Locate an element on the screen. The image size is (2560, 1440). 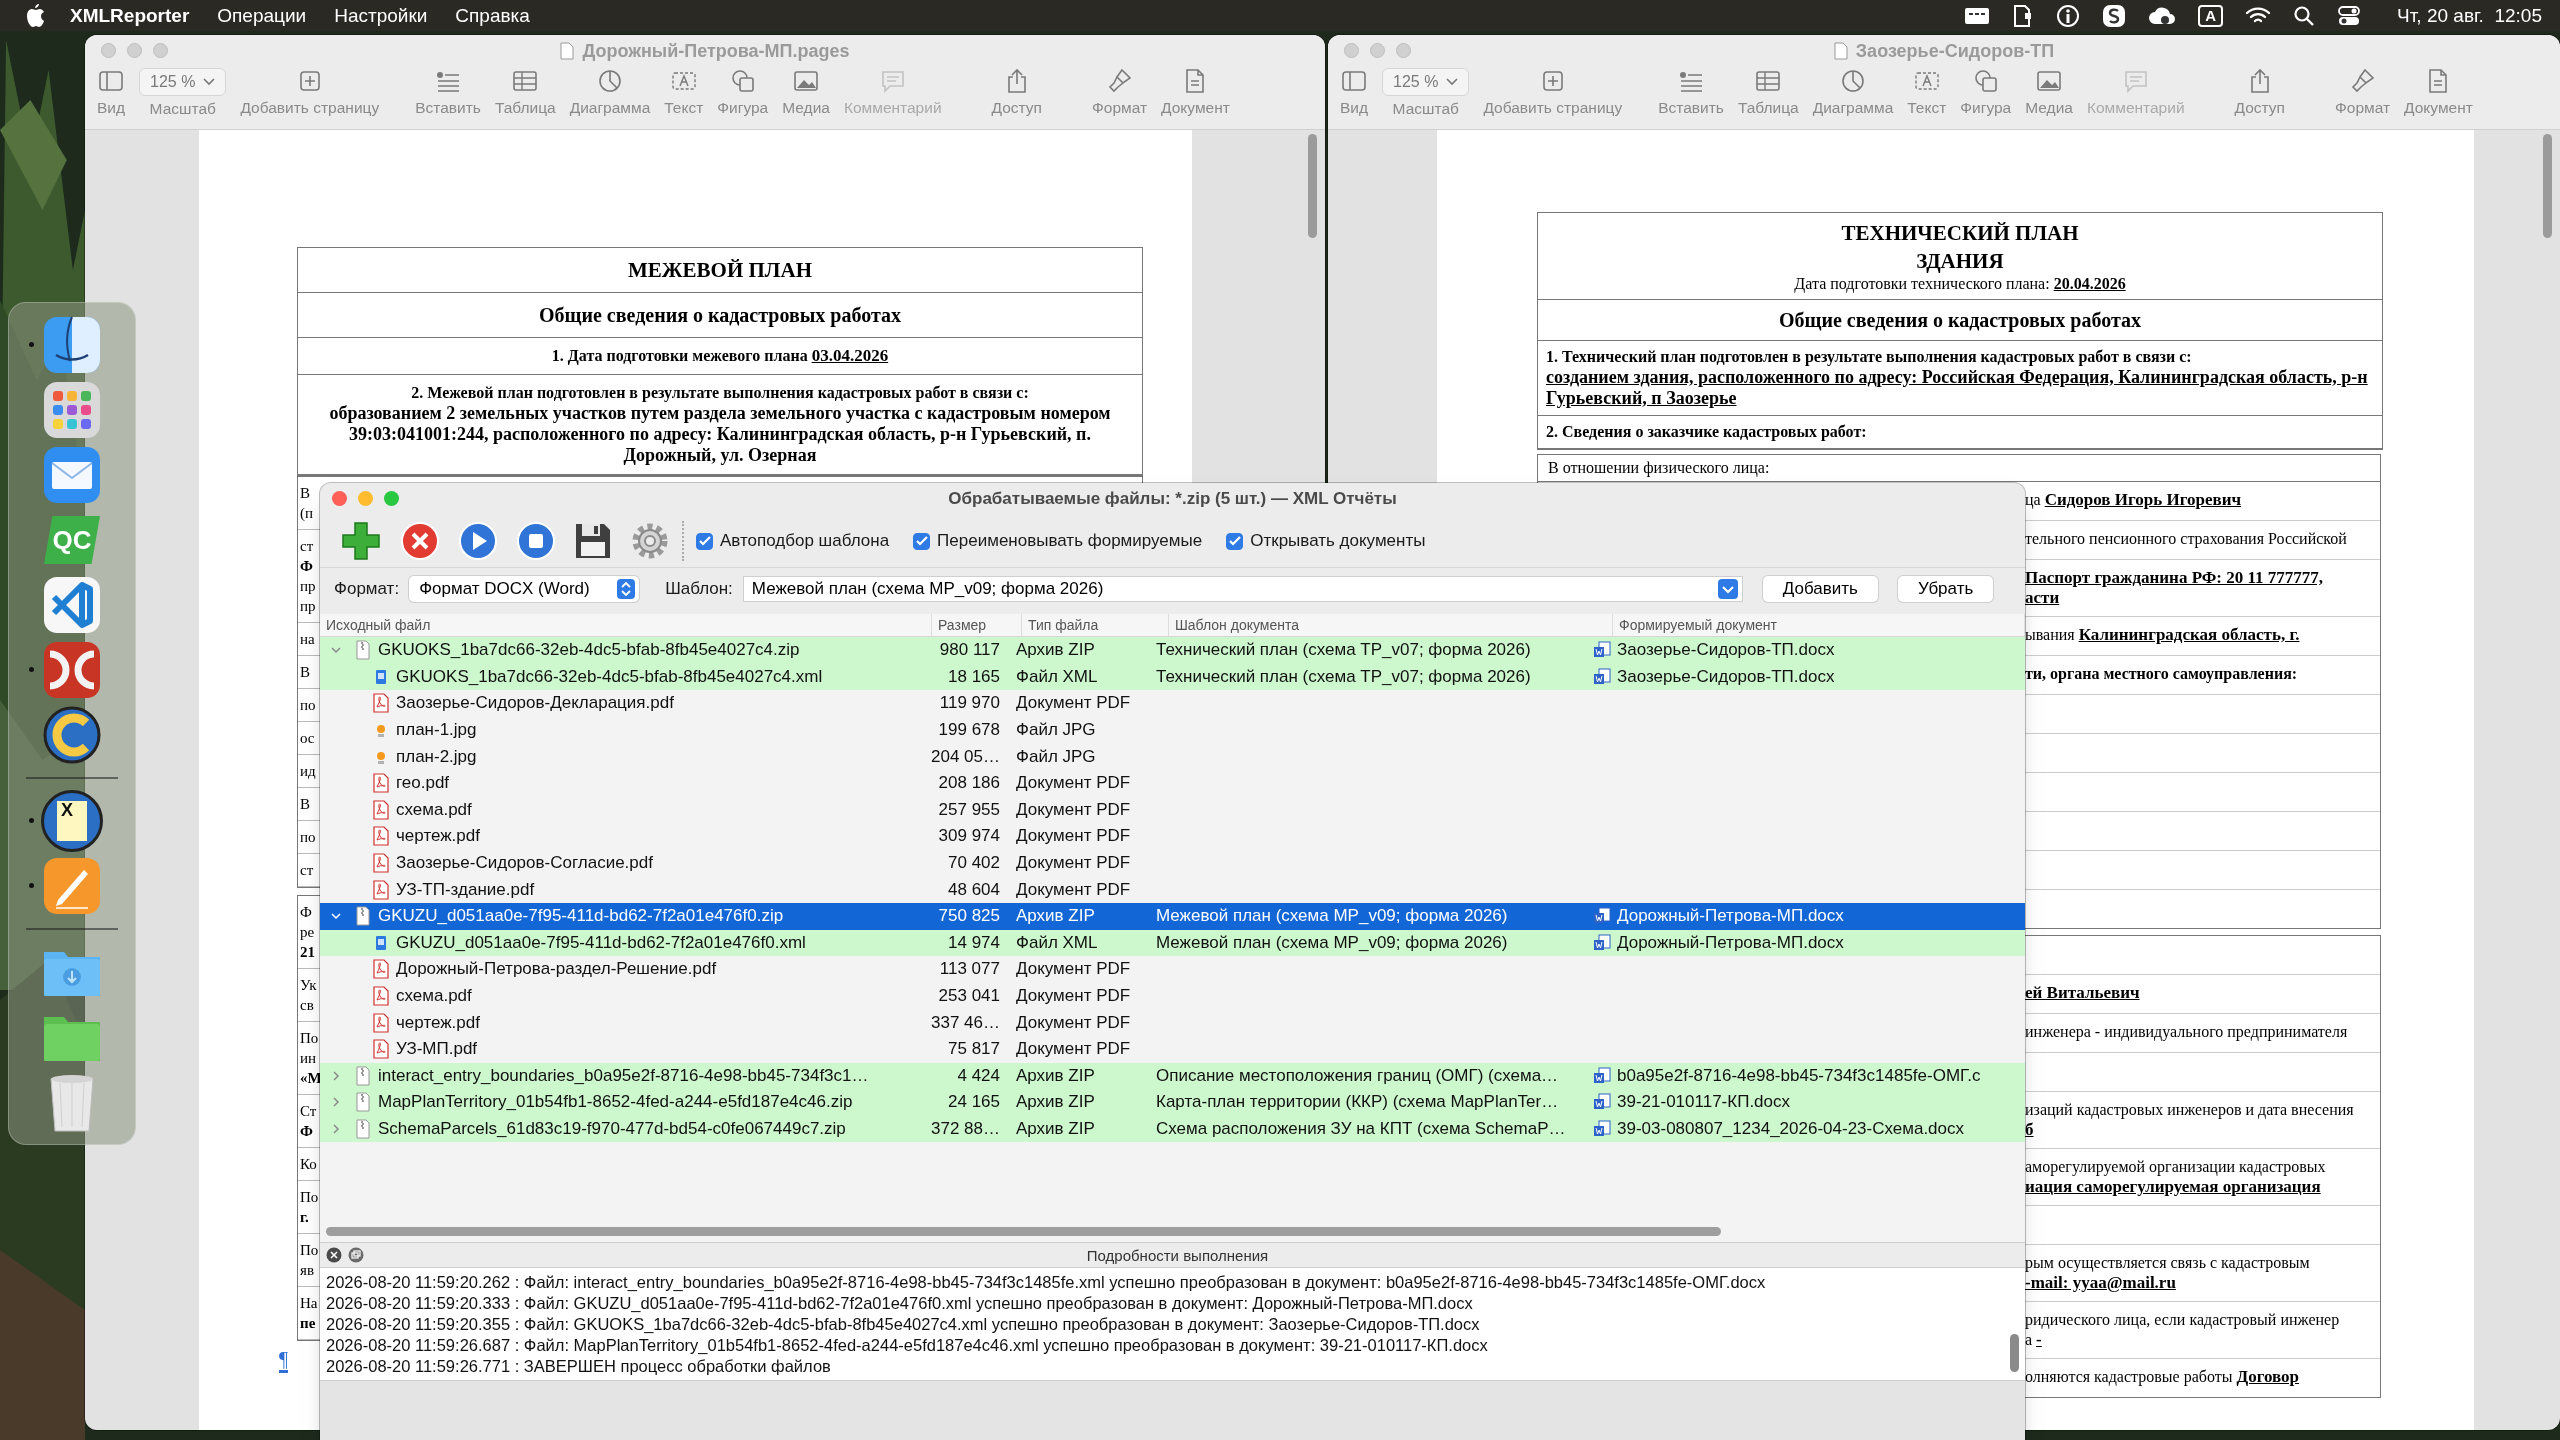
menu-item: Справка is located at coordinates (492, 15).